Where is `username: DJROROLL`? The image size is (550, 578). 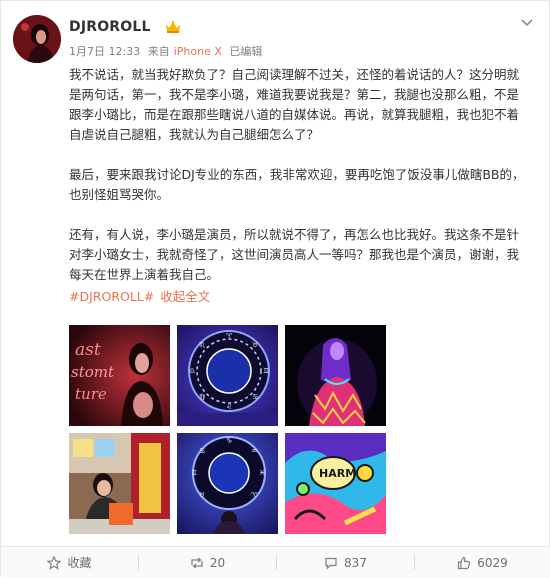
username: DJROROLL is located at coordinates (110, 27).